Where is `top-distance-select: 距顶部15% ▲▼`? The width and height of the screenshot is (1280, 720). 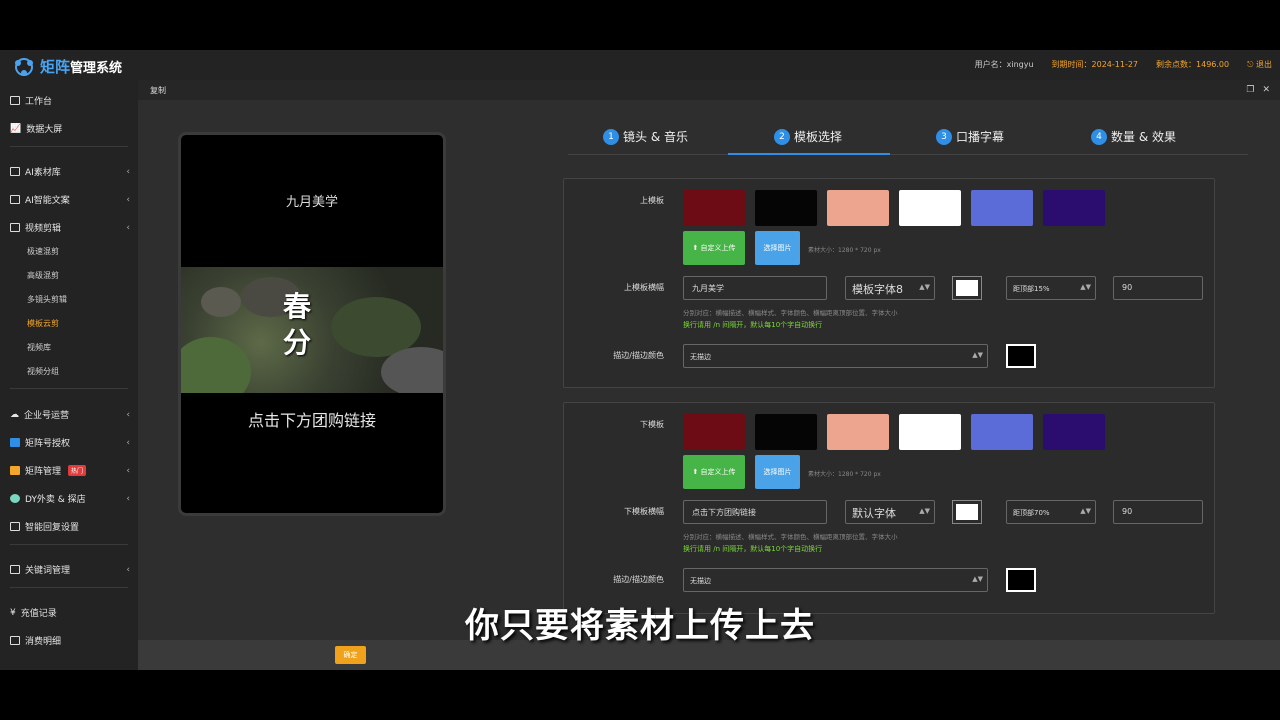 top-distance-select: 距顶部15% ▲▼ is located at coordinates (1051, 288).